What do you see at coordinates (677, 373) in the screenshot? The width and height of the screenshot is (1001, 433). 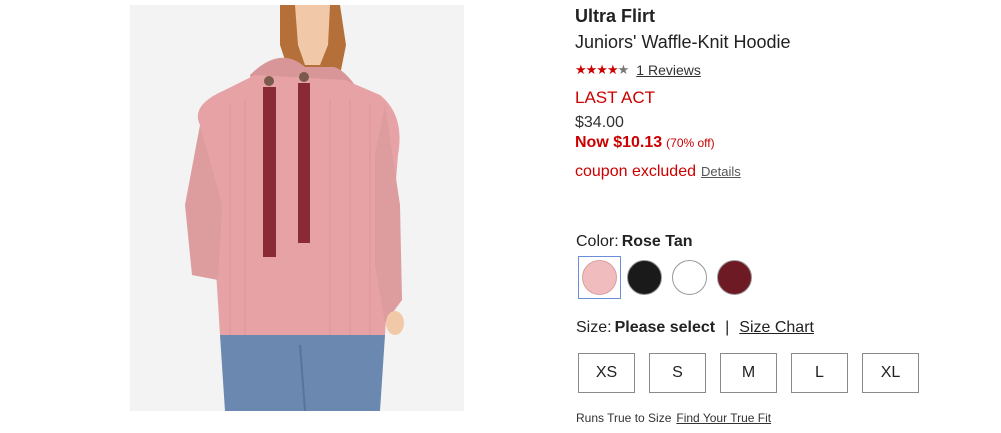 I see `size-button-s: S` at bounding box center [677, 373].